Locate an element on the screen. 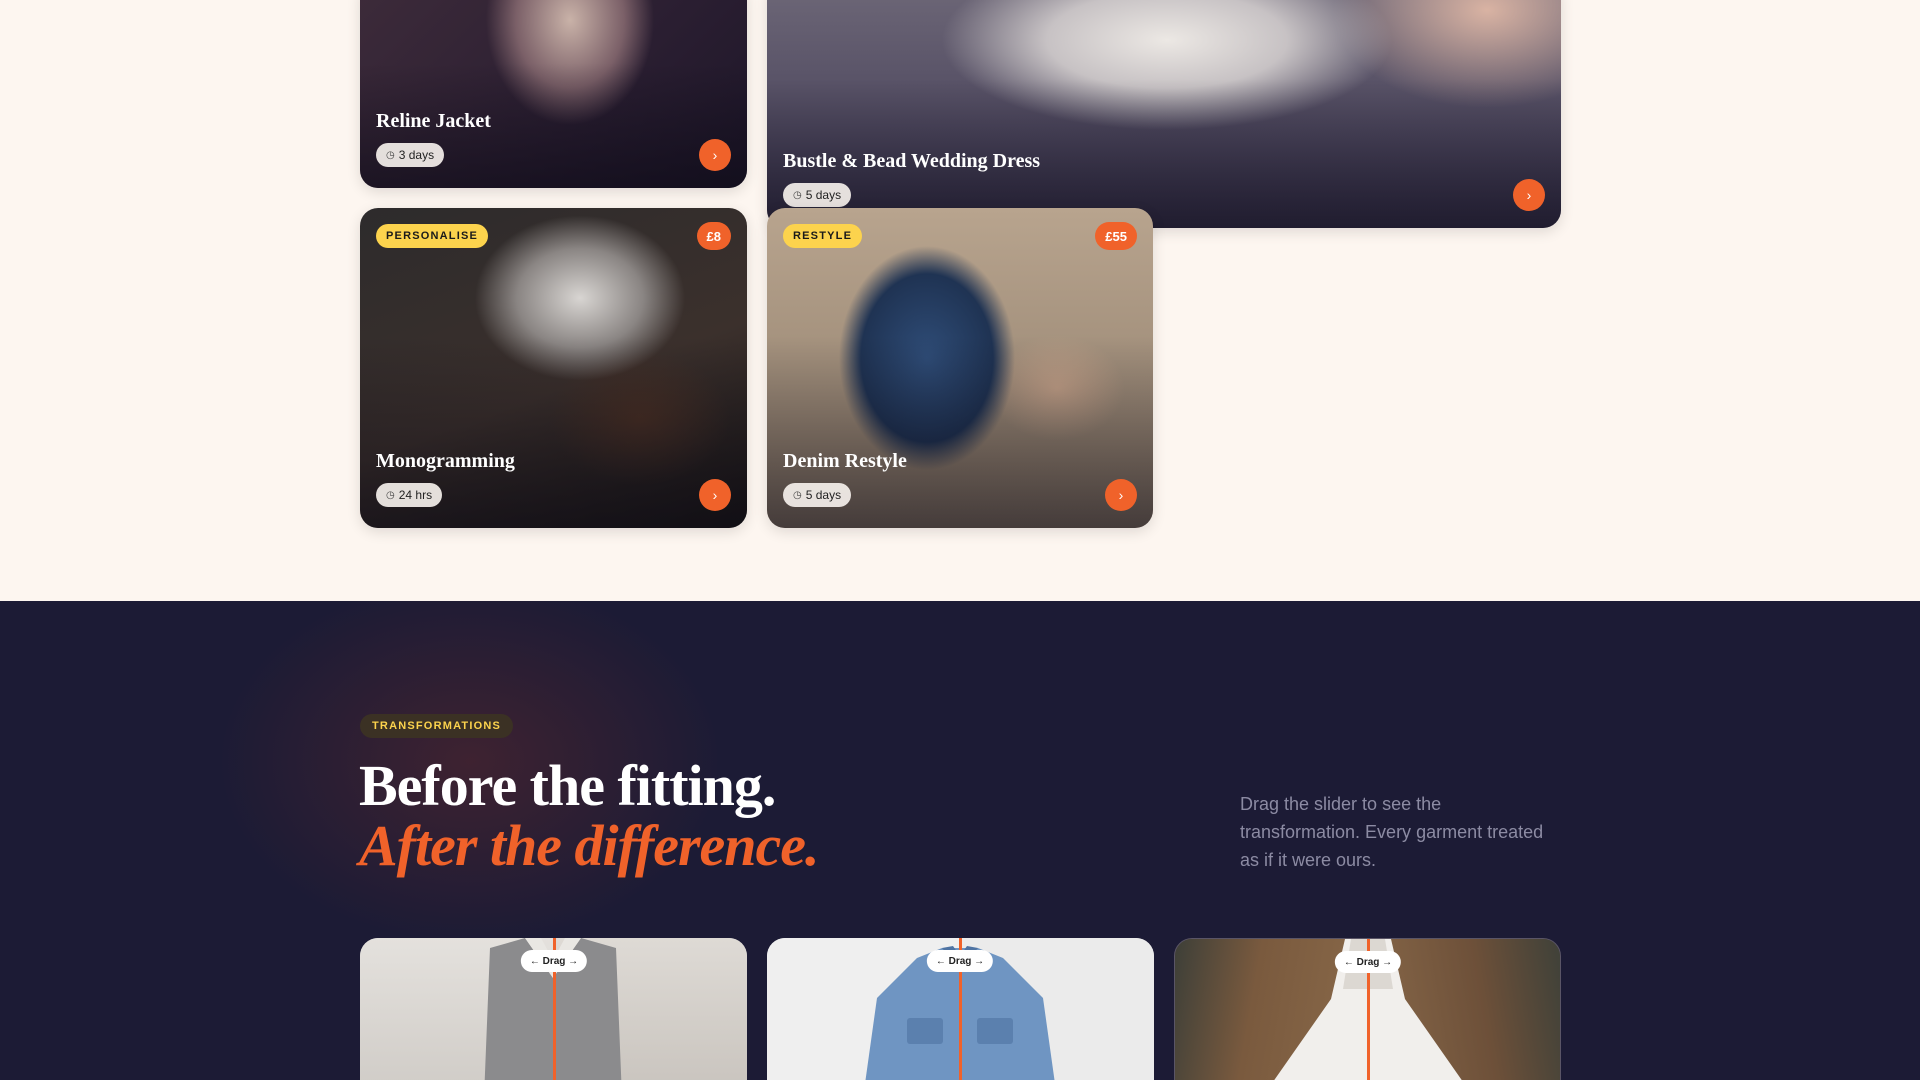 The image size is (1920, 1080). price-badge: £55 is located at coordinates (1116, 236).